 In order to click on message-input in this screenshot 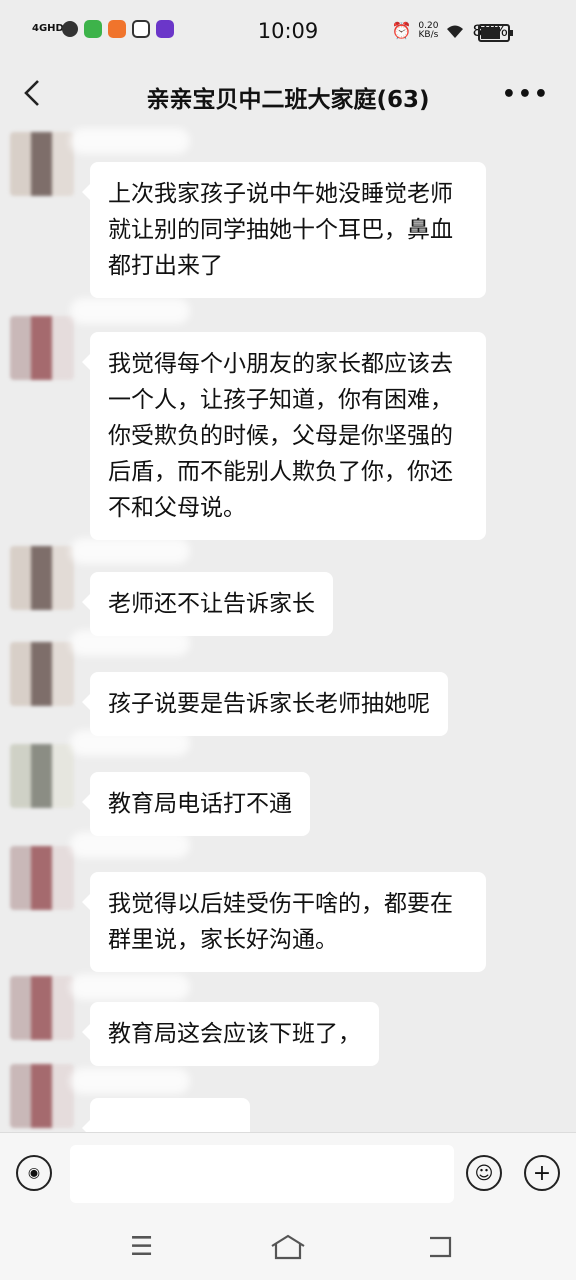, I will do `click(262, 1174)`.